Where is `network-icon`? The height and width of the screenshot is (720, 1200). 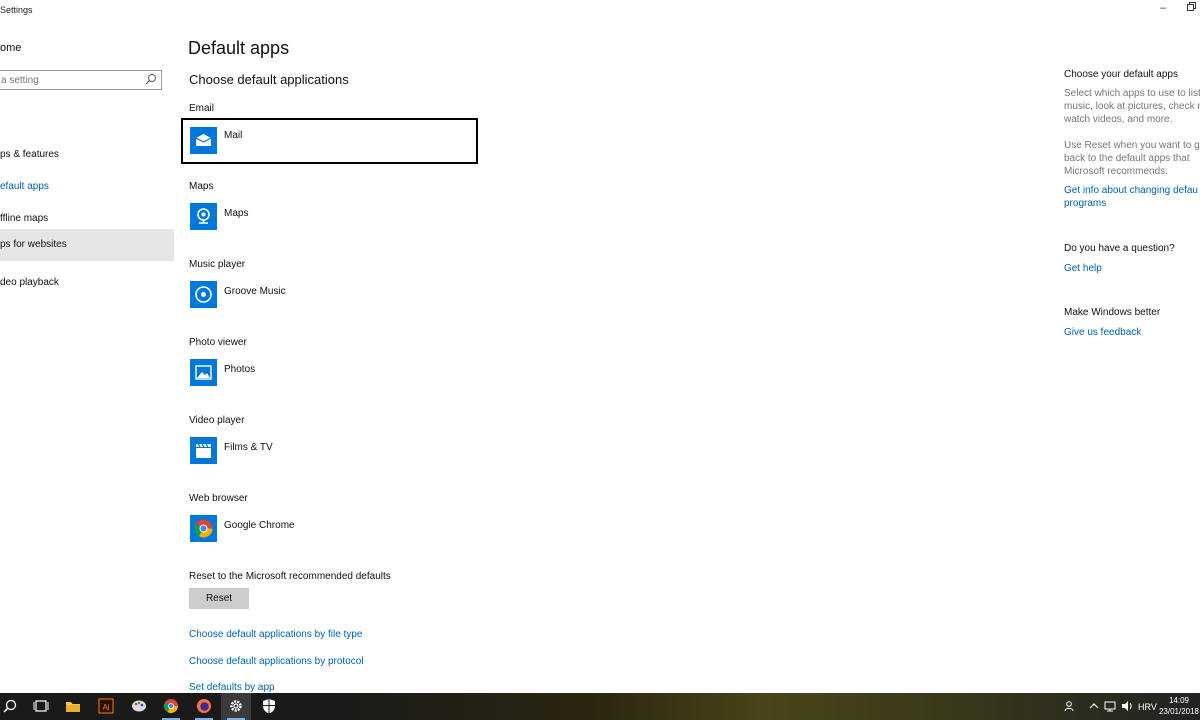 network-icon is located at coordinates (1110, 706).